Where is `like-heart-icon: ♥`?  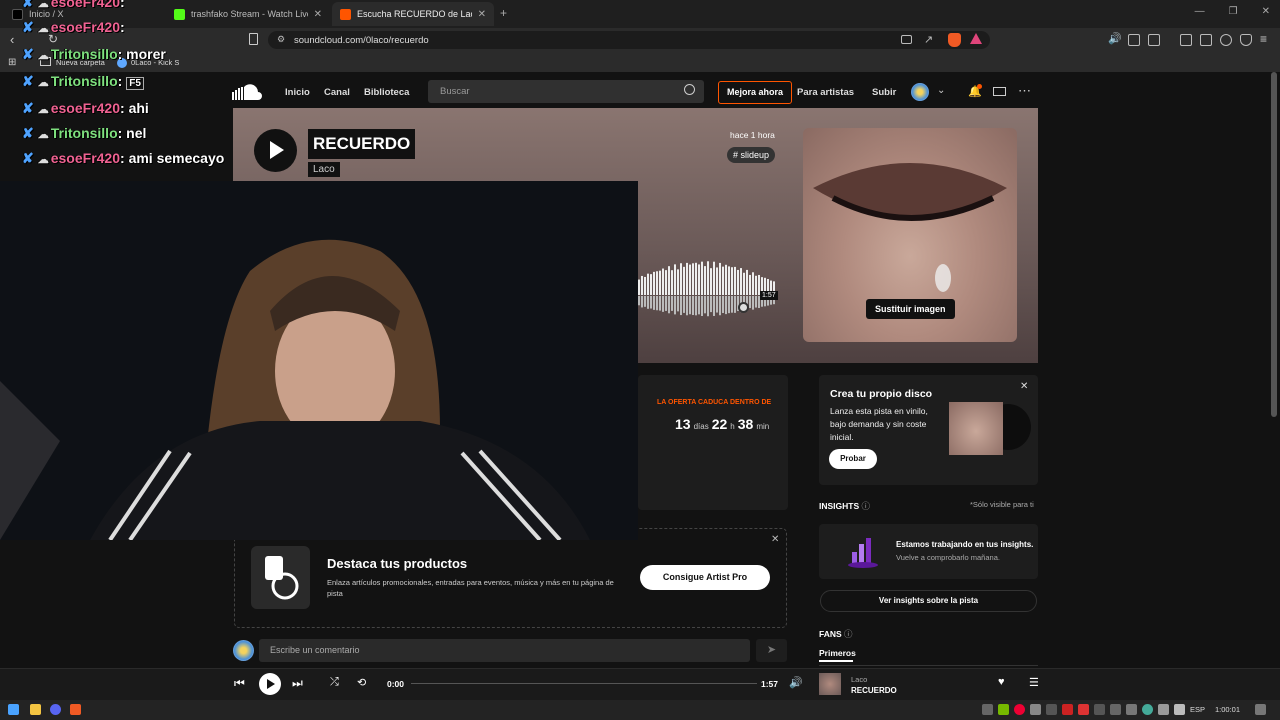
like-heart-icon: ♥ is located at coordinates (1001, 682).